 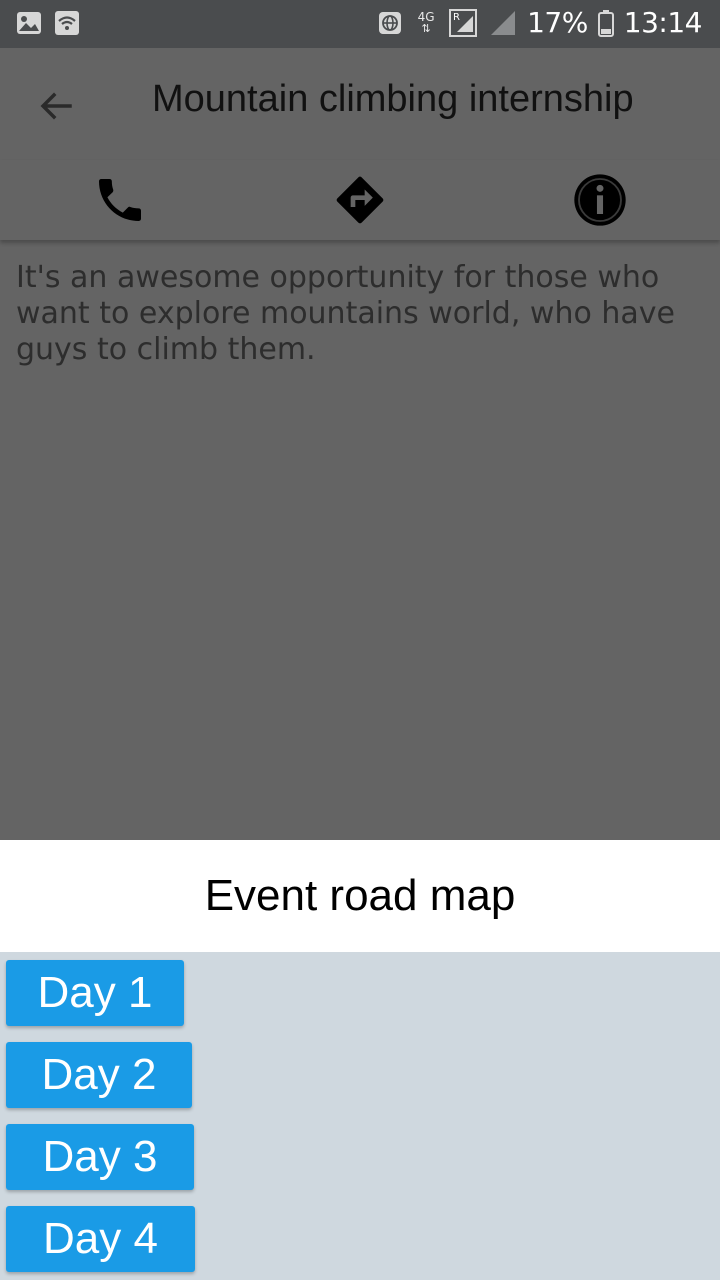 I want to click on roaming-signal-icon: R, so click(x=464, y=22).